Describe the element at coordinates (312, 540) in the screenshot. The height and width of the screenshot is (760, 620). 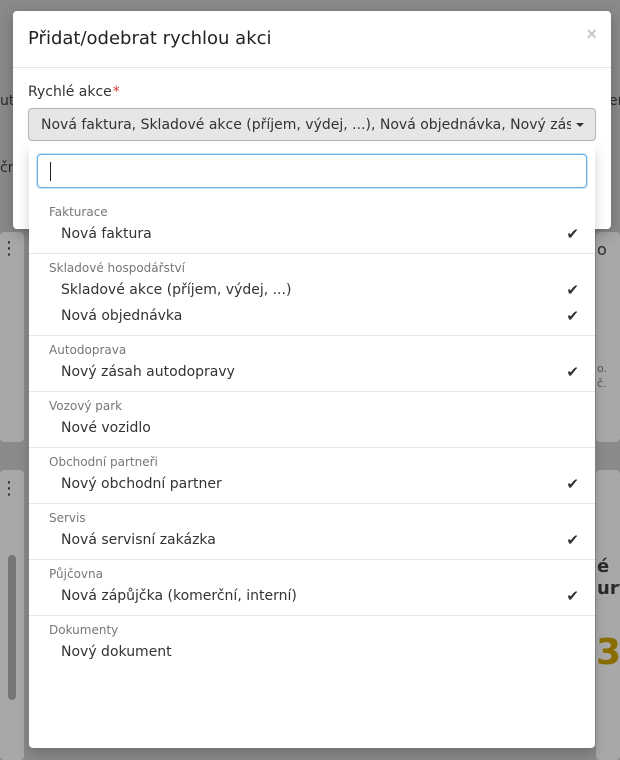
I see `dropdown-option: Nová servisní zakázka ✔` at that location.